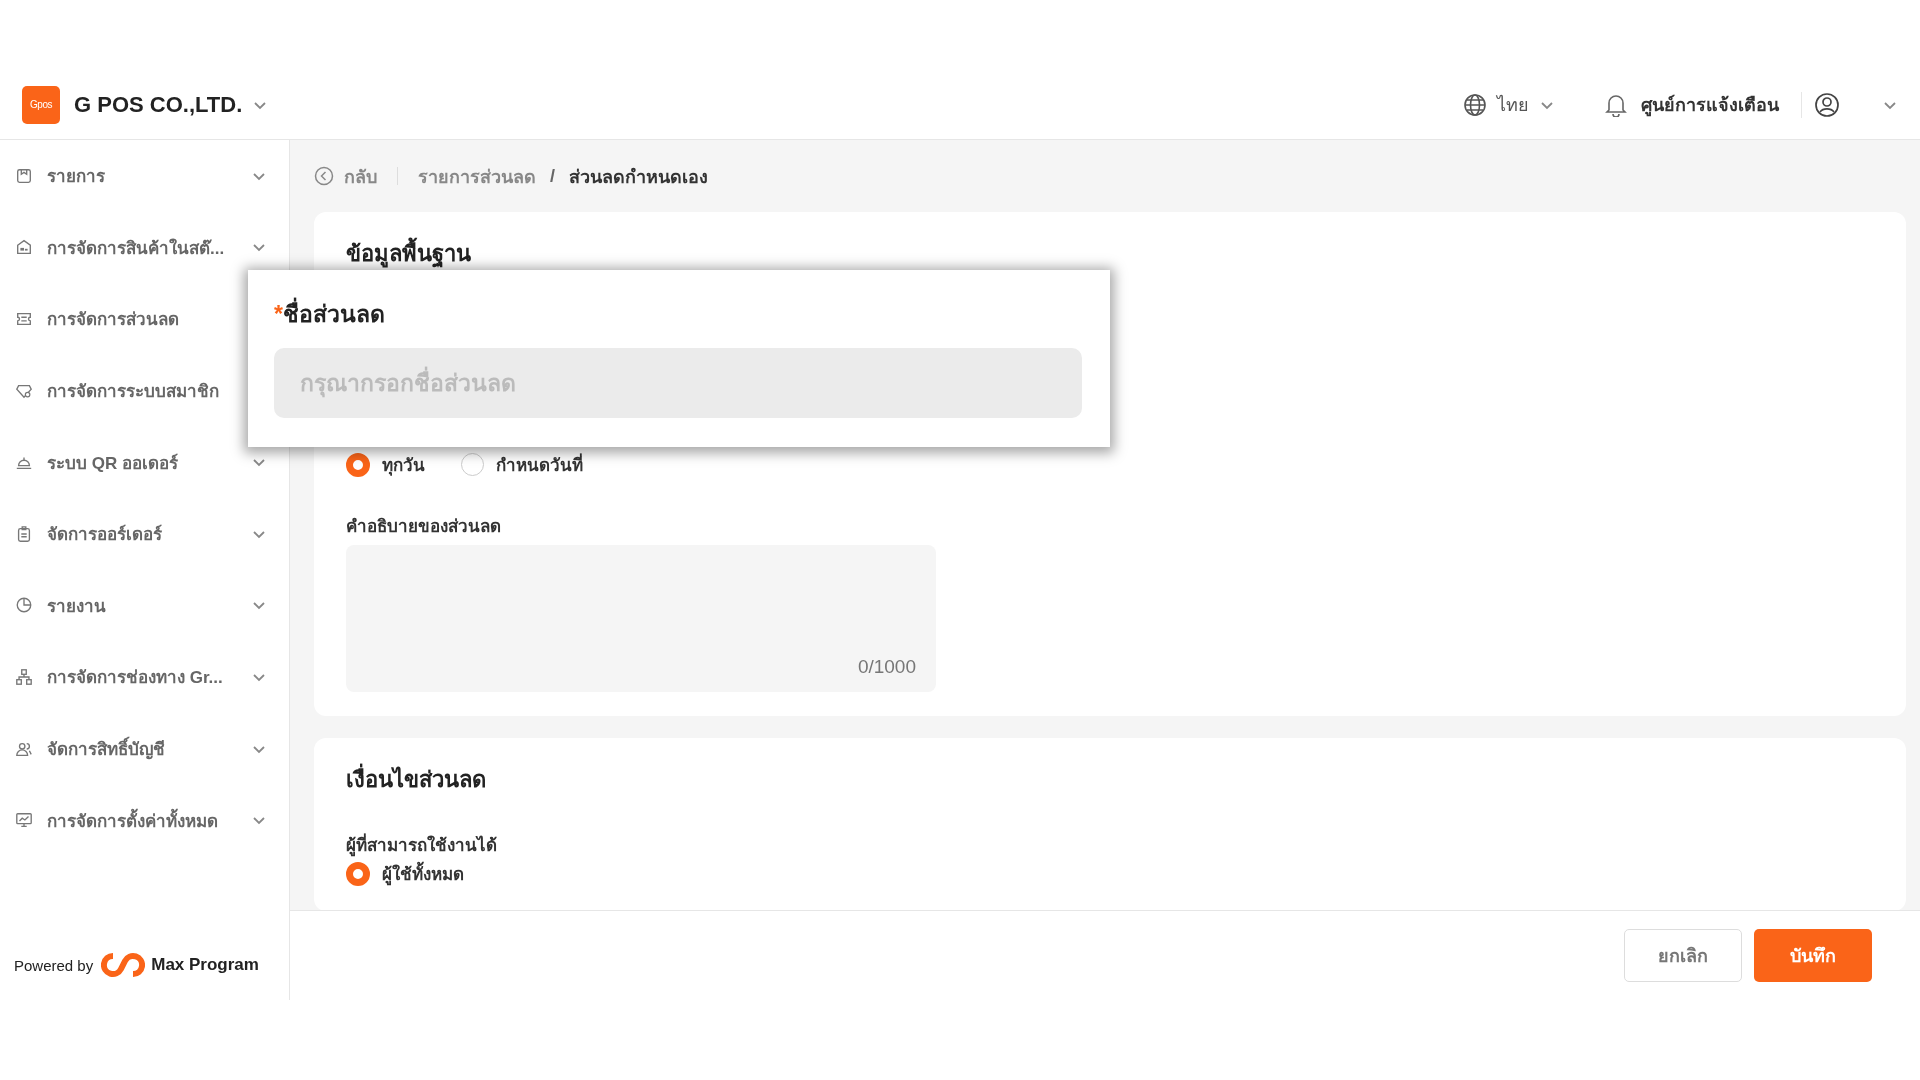 This screenshot has width=1920, height=1080. Describe the element at coordinates (144, 462) in the screenshot. I see `sidebar-item: ระบบ QR ออเดอร์` at that location.